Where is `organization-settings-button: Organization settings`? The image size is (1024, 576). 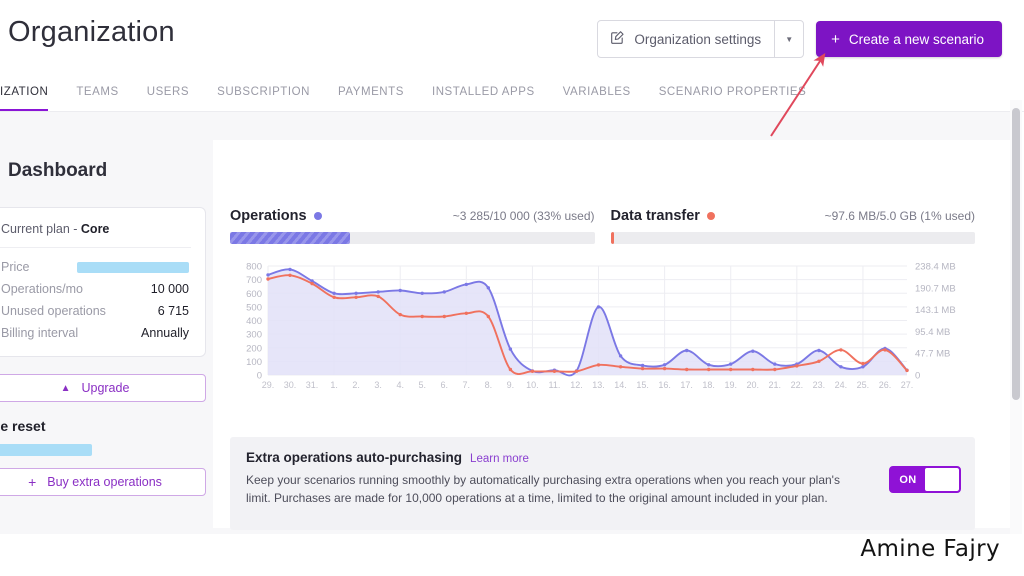 organization-settings-button: Organization settings is located at coordinates (686, 39).